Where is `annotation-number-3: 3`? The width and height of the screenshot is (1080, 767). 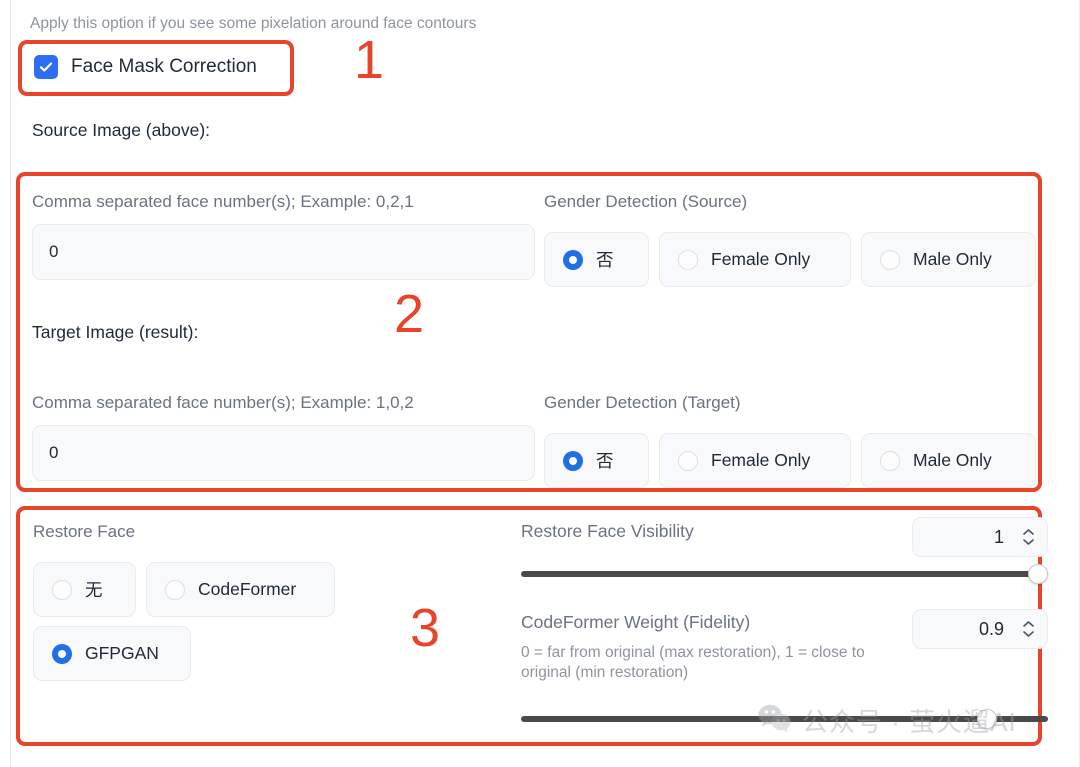 annotation-number-3: 3 is located at coordinates (425, 628).